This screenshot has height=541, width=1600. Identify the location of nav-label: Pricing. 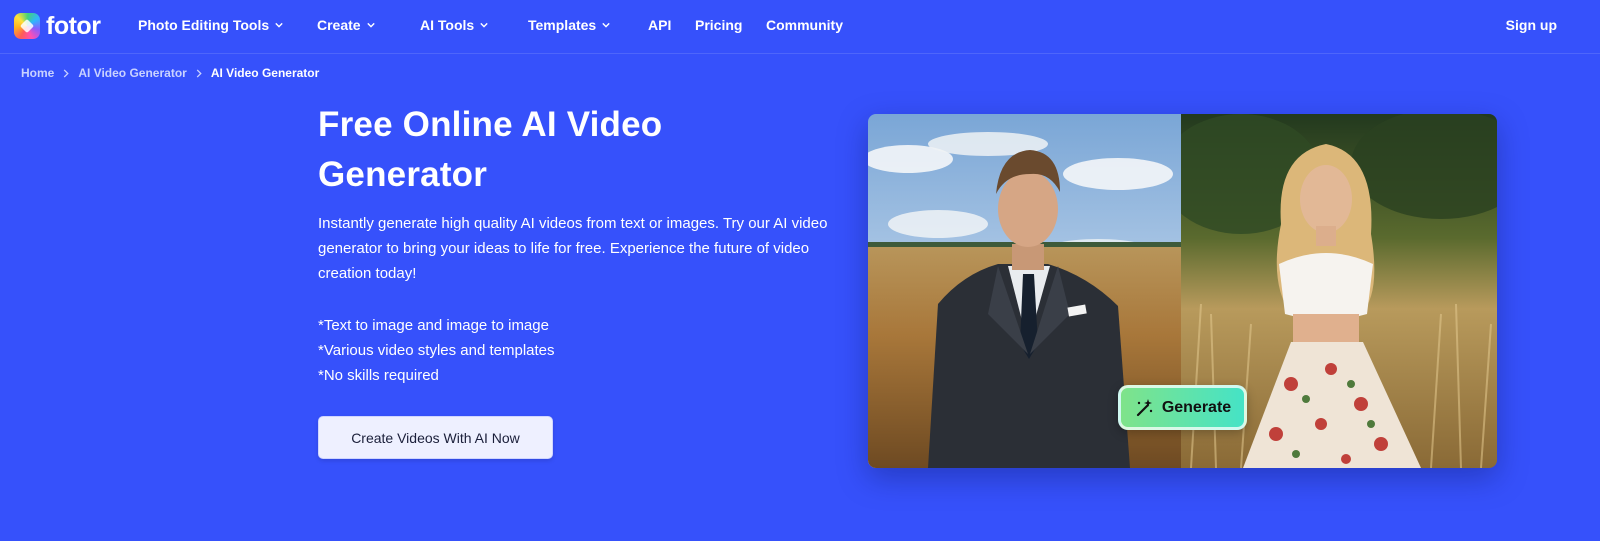
(719, 25).